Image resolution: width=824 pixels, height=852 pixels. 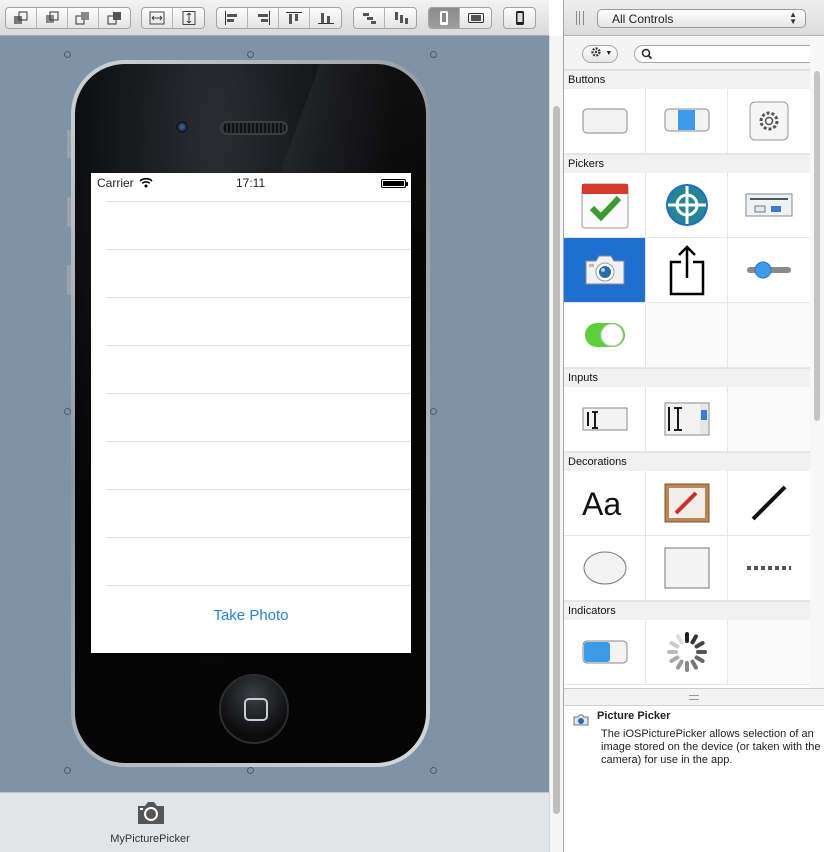 I want to click on distribute-group, so click(x=385, y=18).